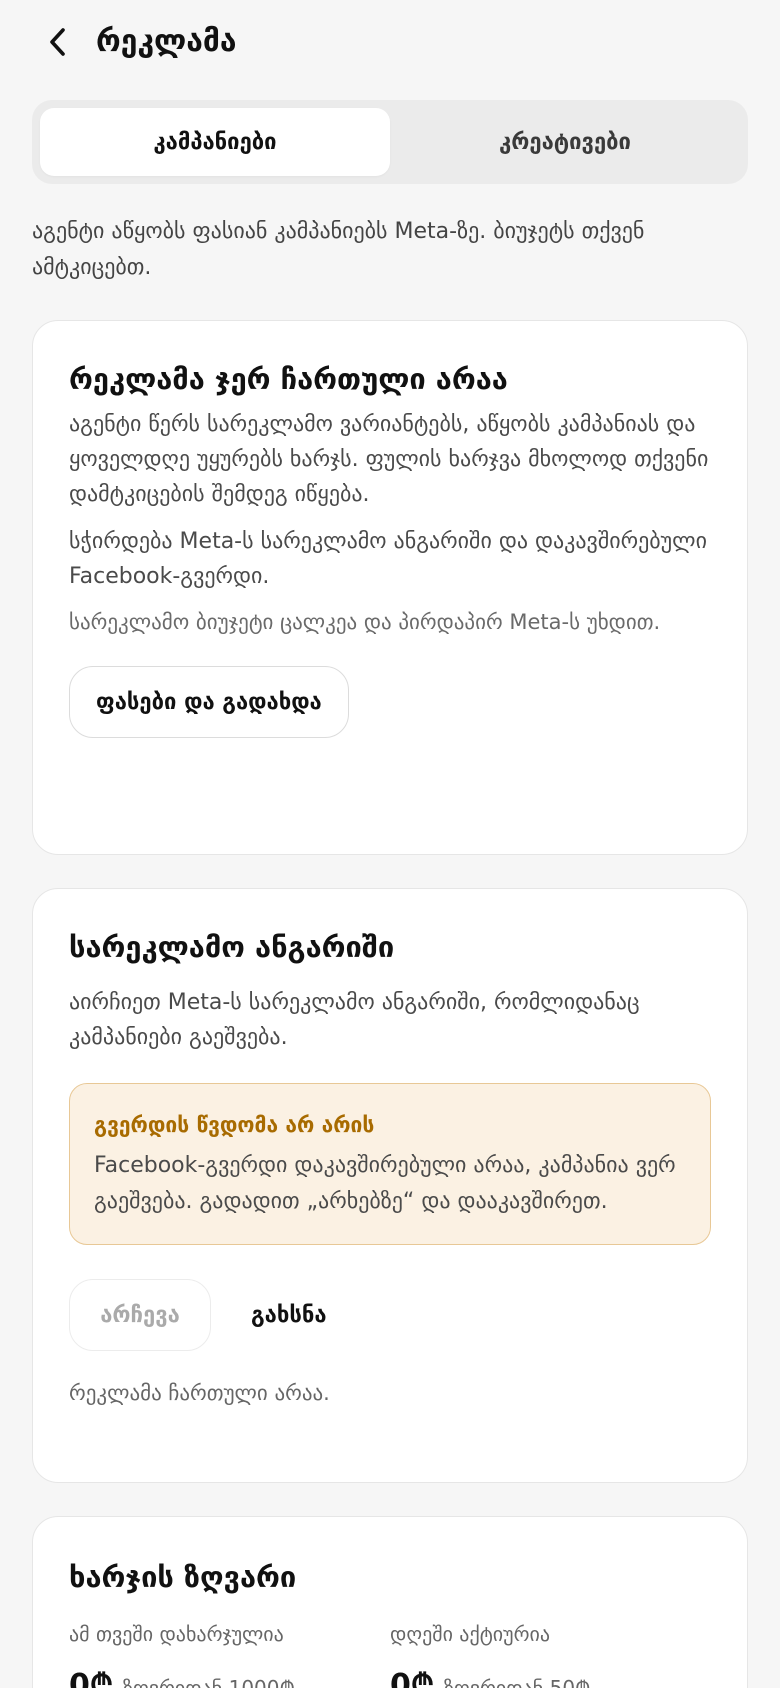  I want to click on ads-status-text: რეკლამა ჩართული არაა., so click(199, 1393).